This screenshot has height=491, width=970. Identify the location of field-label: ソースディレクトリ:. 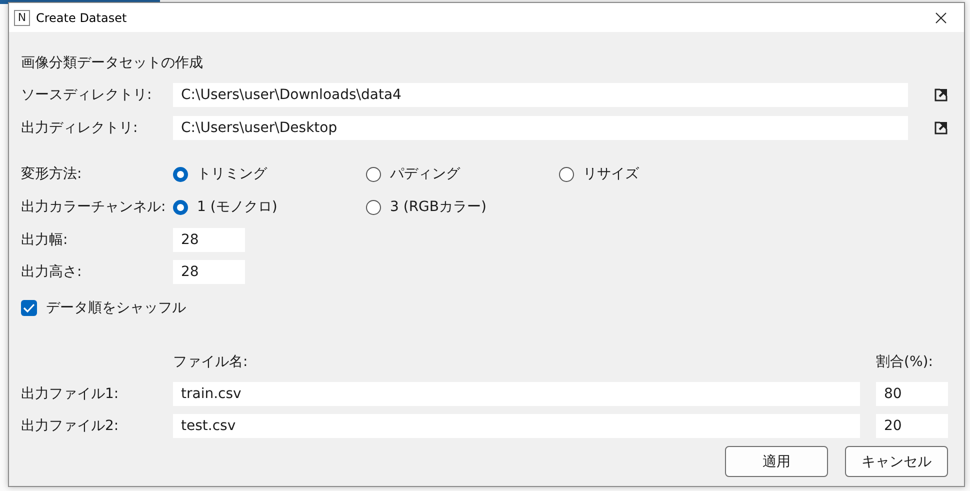
(87, 95).